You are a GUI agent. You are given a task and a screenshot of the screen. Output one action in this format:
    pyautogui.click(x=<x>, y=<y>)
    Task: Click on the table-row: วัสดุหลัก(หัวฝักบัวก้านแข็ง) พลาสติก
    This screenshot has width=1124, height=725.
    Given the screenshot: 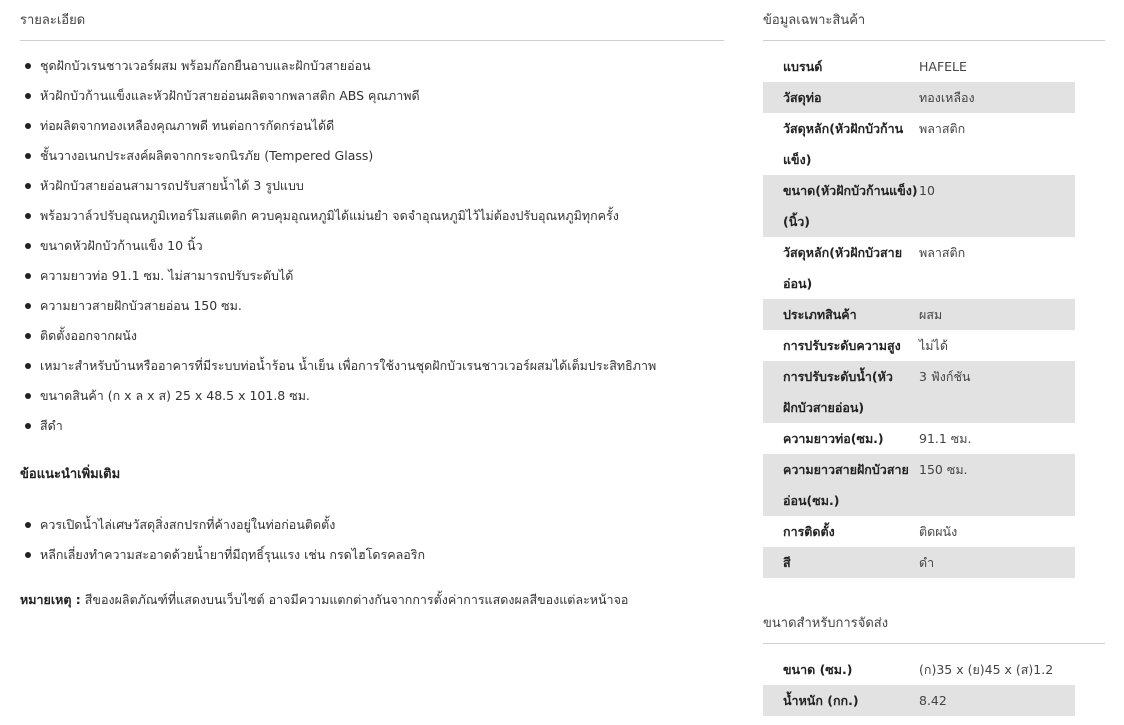 What is the action you would take?
    pyautogui.click(x=919, y=144)
    